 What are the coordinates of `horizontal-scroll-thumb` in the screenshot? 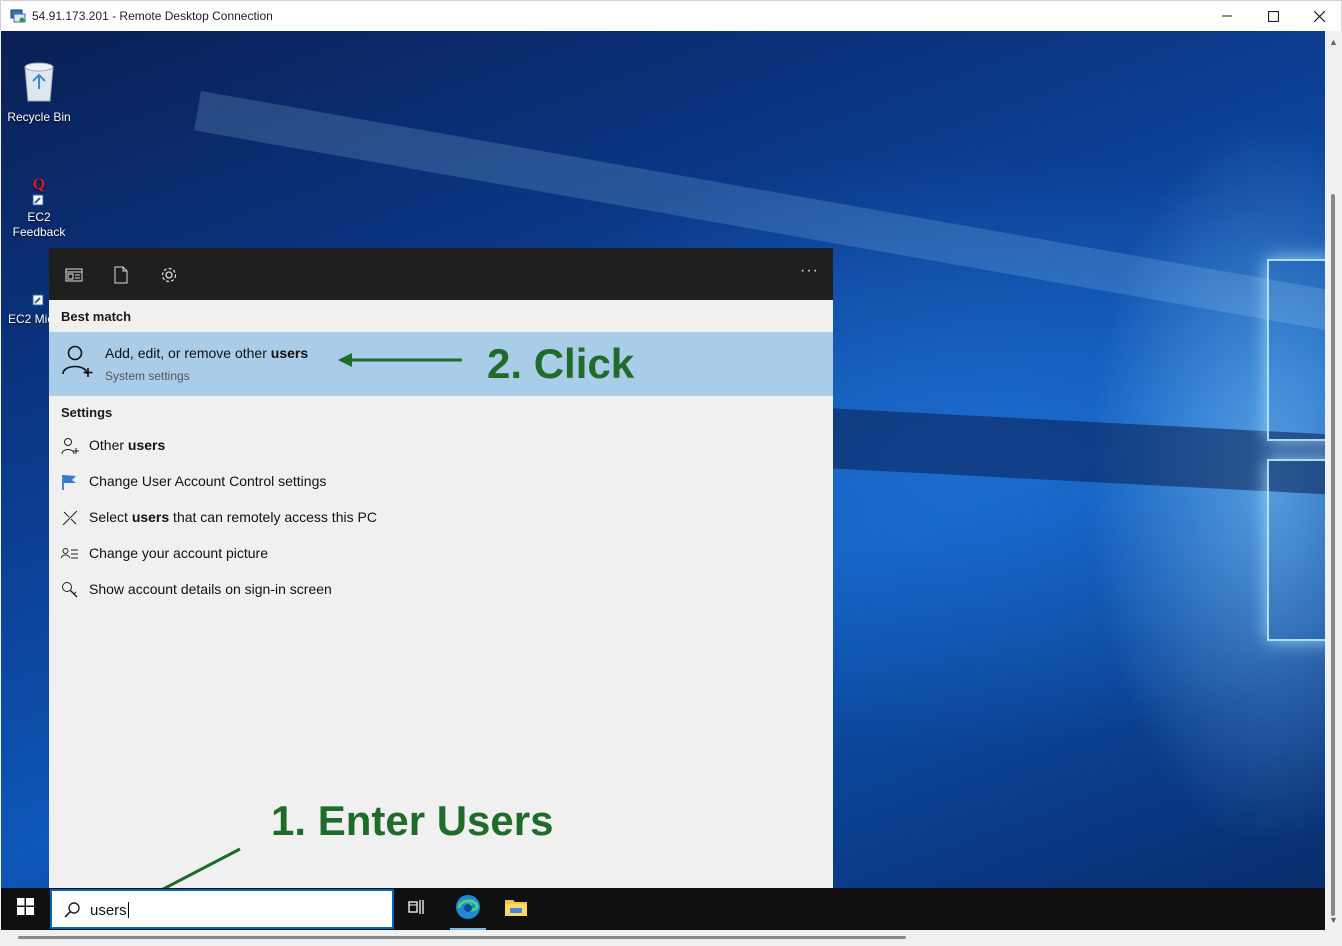 It's located at (462, 937).